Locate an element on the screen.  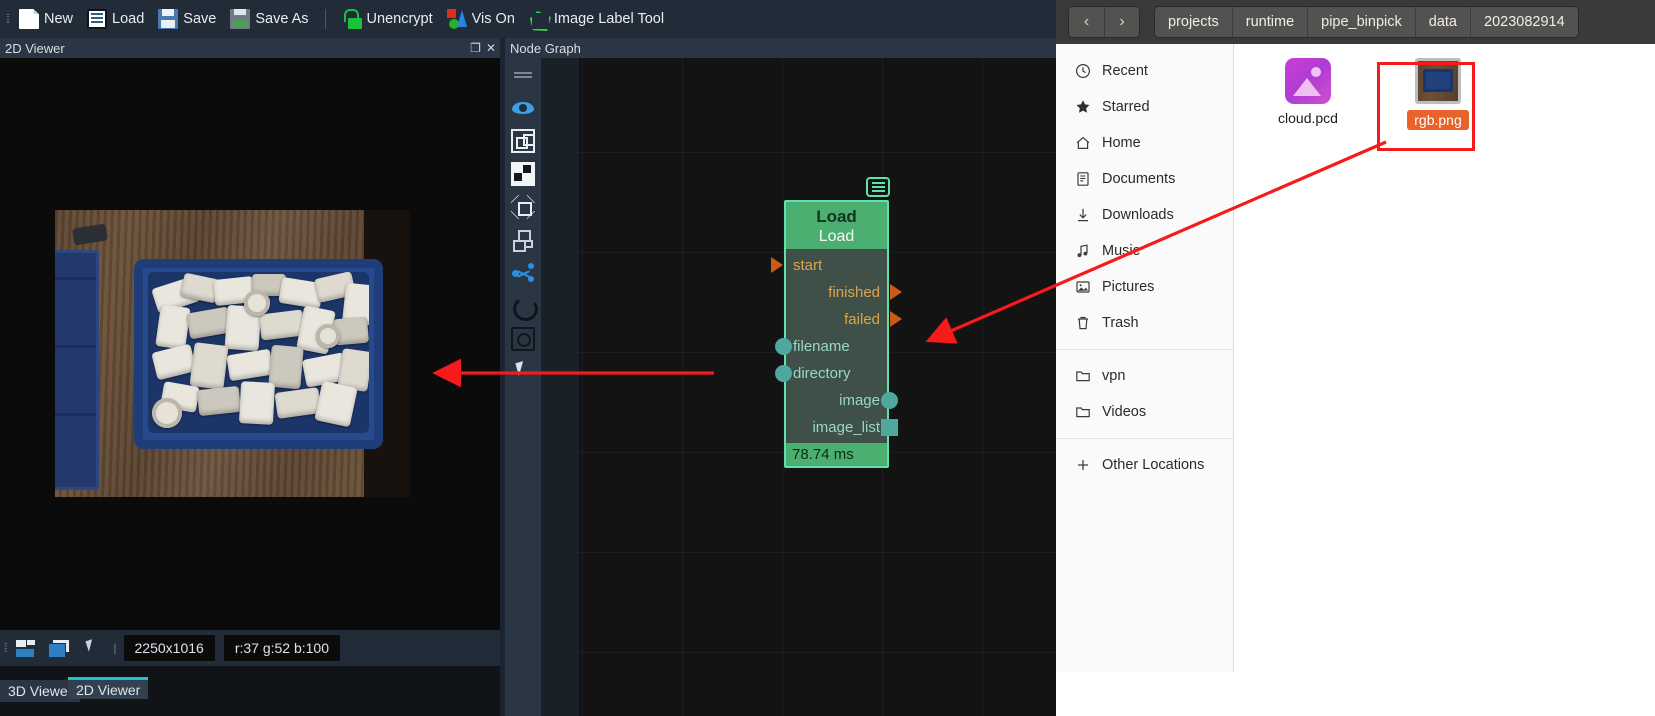
port-row-start: start is located at coordinates (829, 265).